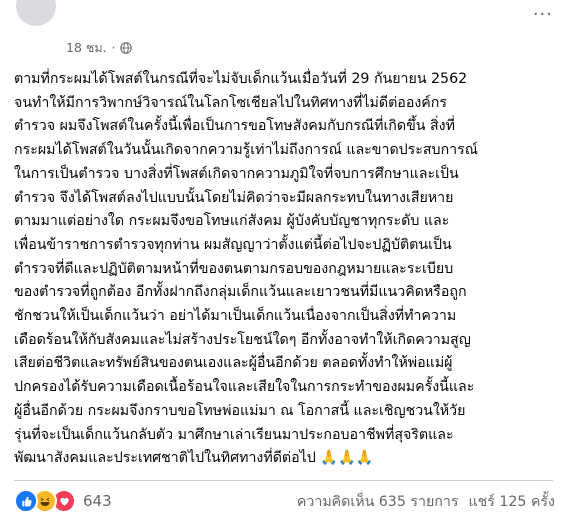 The width and height of the screenshot is (567, 523). I want to click on reaction-count: 643, so click(97, 501).